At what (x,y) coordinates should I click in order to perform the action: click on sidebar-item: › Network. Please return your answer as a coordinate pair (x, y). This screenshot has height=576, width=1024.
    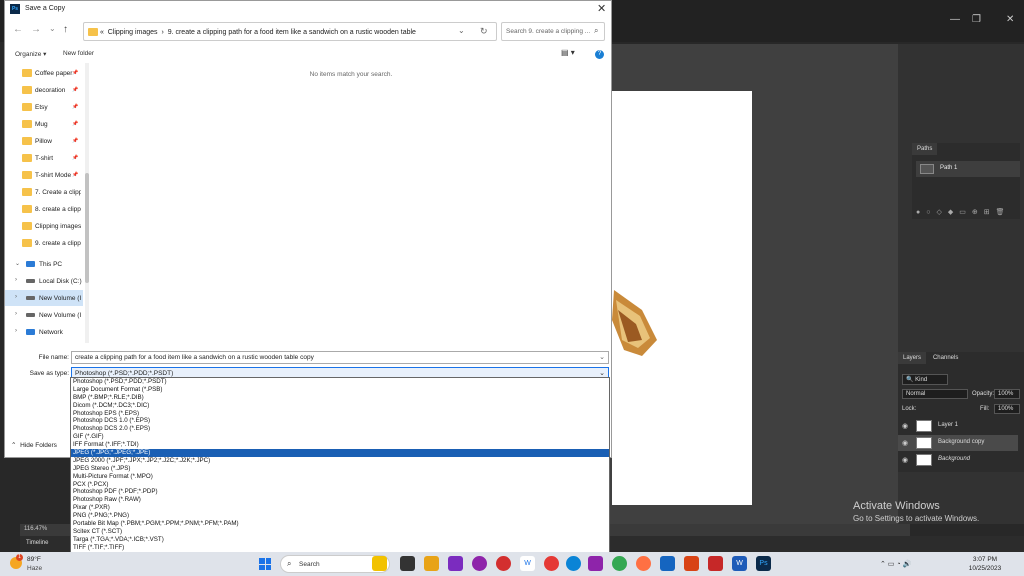
    Looking at the image, I should click on (44, 332).